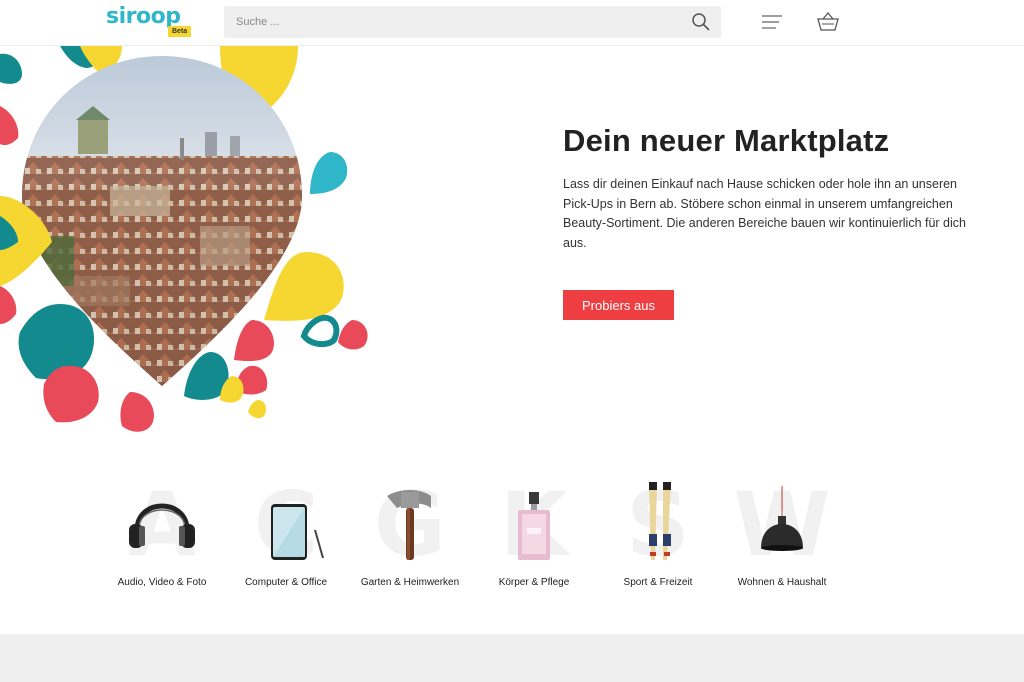 This screenshot has width=1024, height=682. What do you see at coordinates (828, 22) in the screenshot?
I see `basket-icon` at bounding box center [828, 22].